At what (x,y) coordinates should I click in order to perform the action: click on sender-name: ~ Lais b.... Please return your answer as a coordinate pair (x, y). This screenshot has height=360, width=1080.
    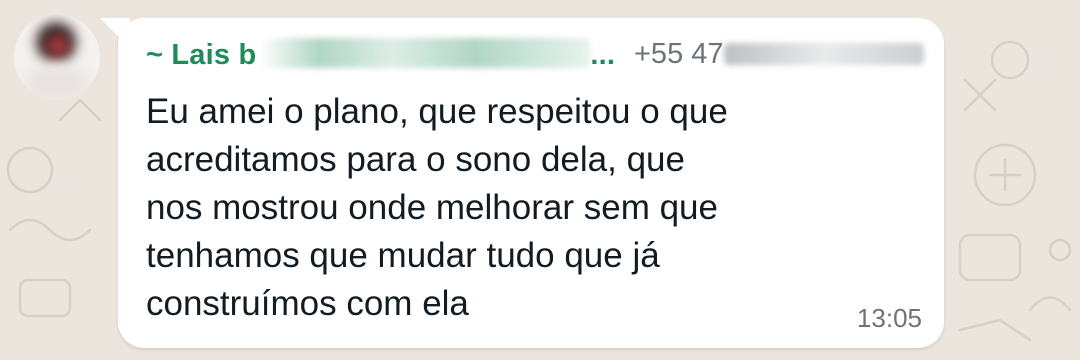
    Looking at the image, I should click on (380, 55).